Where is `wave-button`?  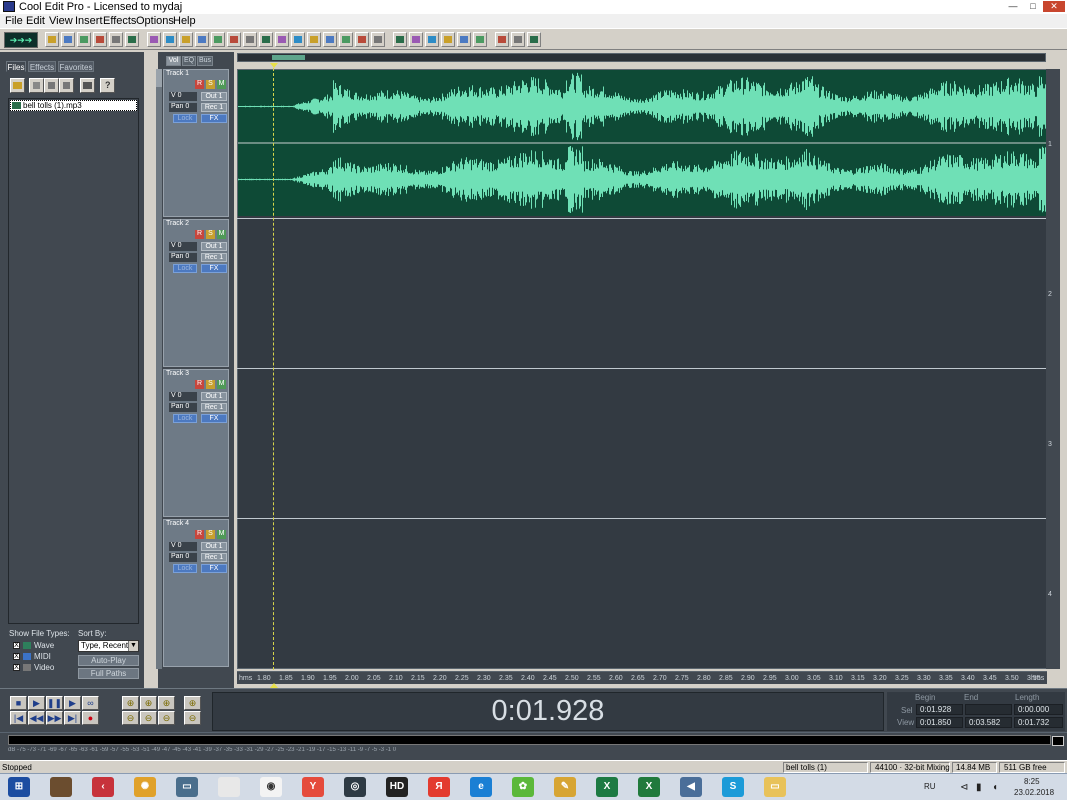 wave-button is located at coordinates (432, 39).